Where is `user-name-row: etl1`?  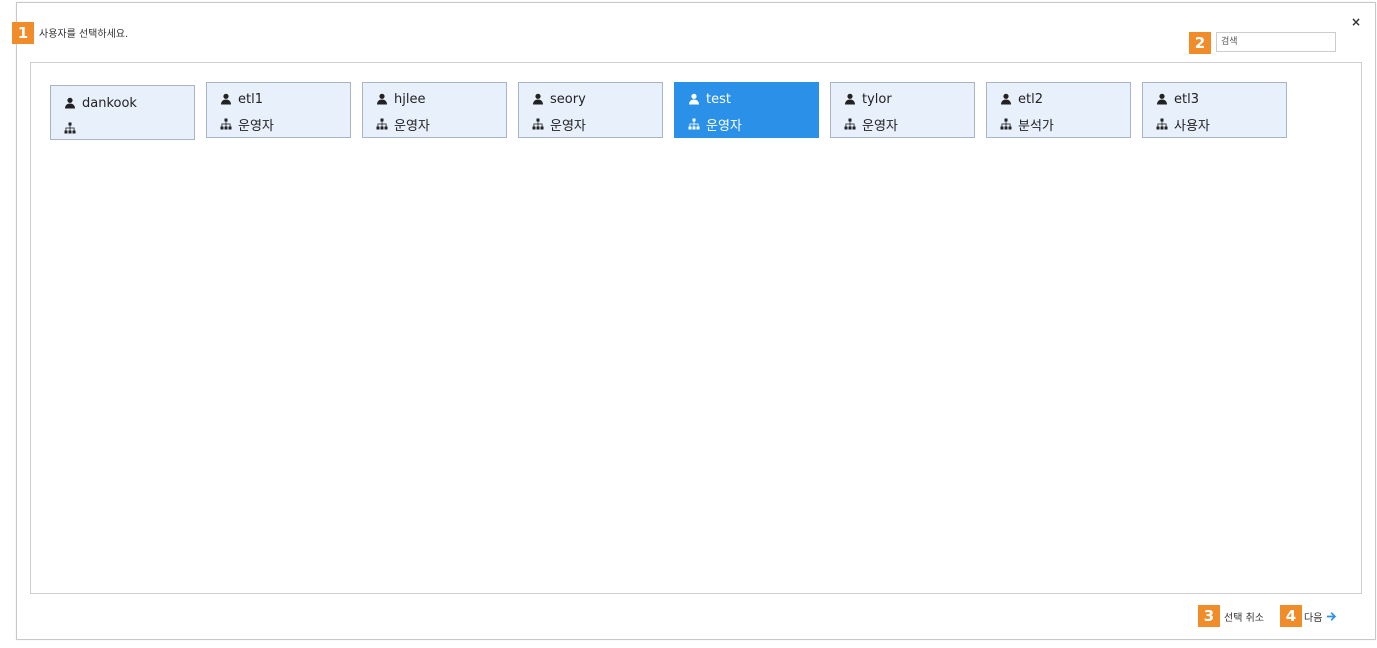
user-name-row: etl1 is located at coordinates (285, 99).